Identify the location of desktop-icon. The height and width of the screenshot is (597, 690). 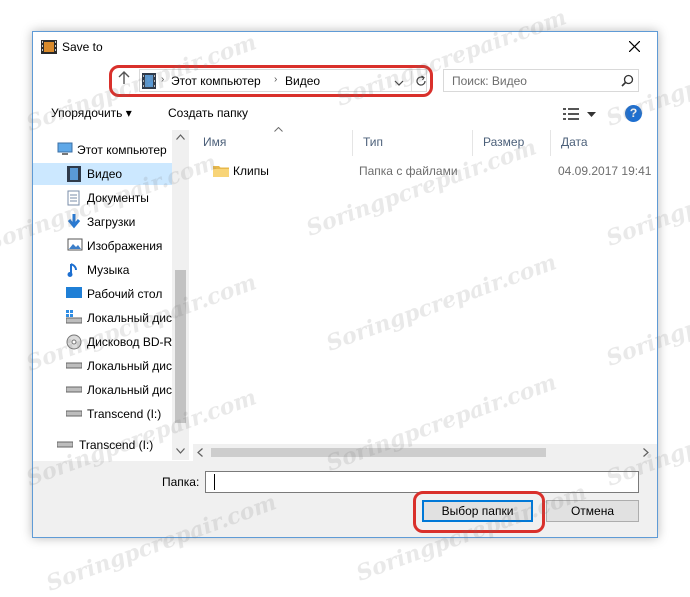
(74, 294).